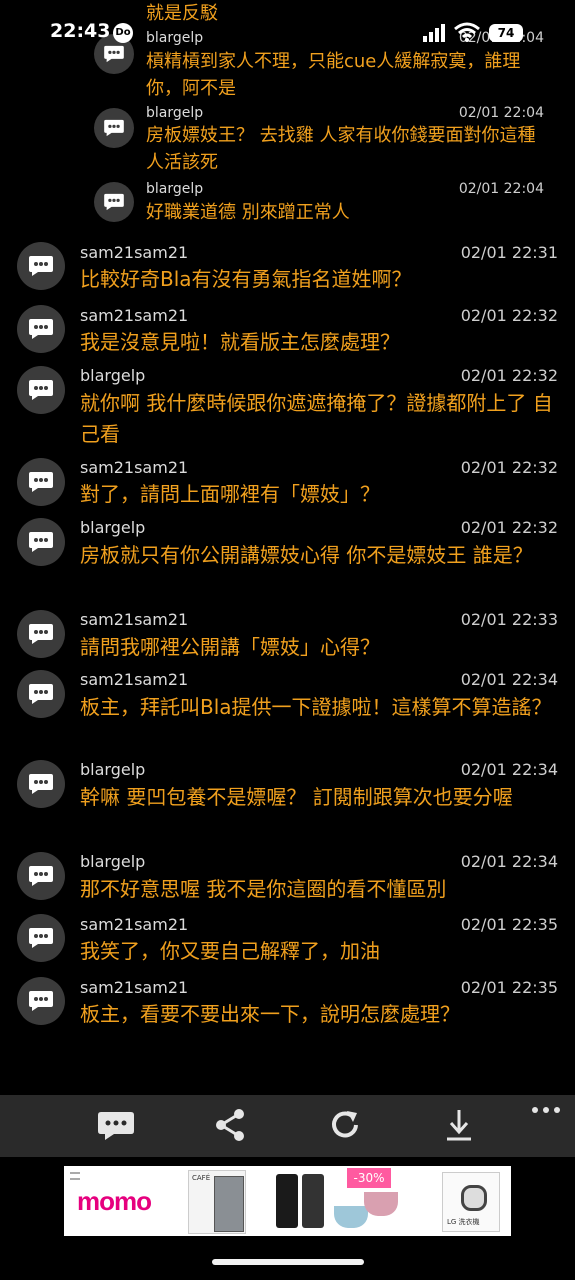 This screenshot has height=1280, width=575. I want to click on ad-banner: momo CAFÉ -30% LG 洗衣機, so click(287, 1201).